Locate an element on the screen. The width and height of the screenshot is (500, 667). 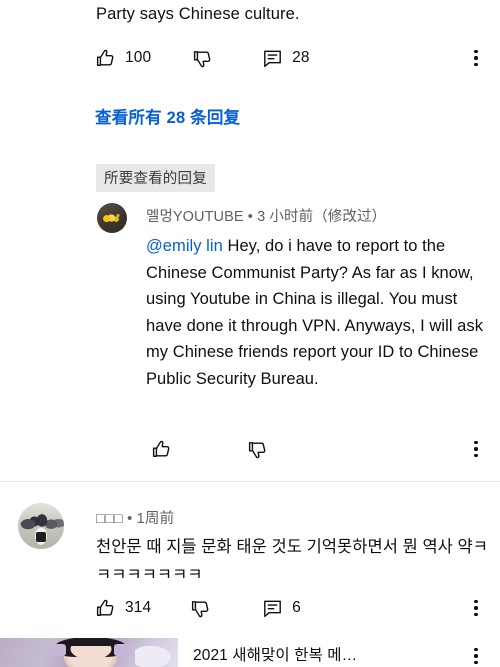
reply-author-meta: 멜멍YOUTUBE • 3 小时前（修改过） is located at coordinates (266, 217).